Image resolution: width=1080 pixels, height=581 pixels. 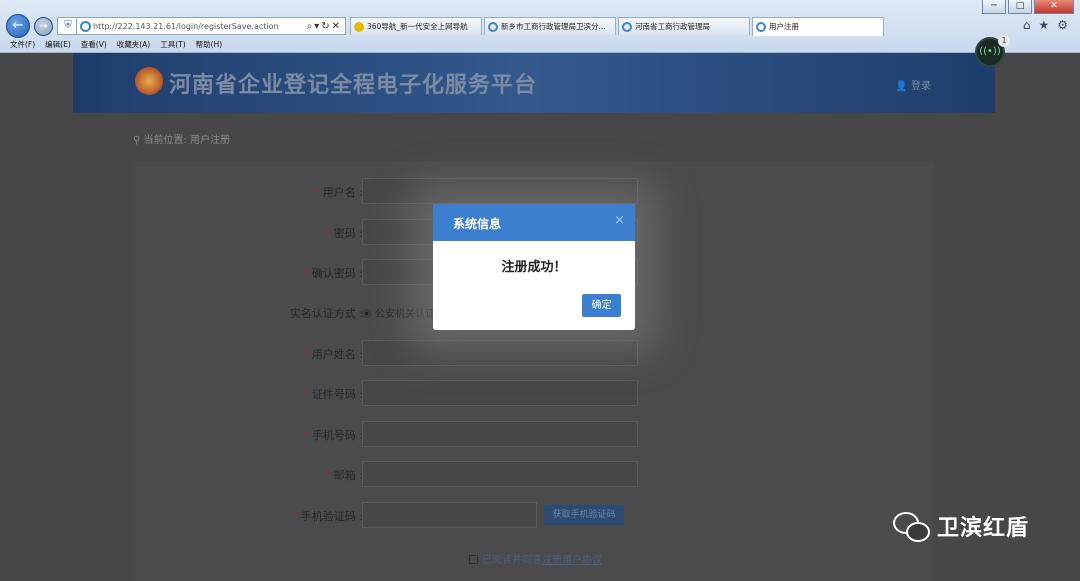 What do you see at coordinates (172, 45) in the screenshot?
I see `menu-tools: 工具(T)` at bounding box center [172, 45].